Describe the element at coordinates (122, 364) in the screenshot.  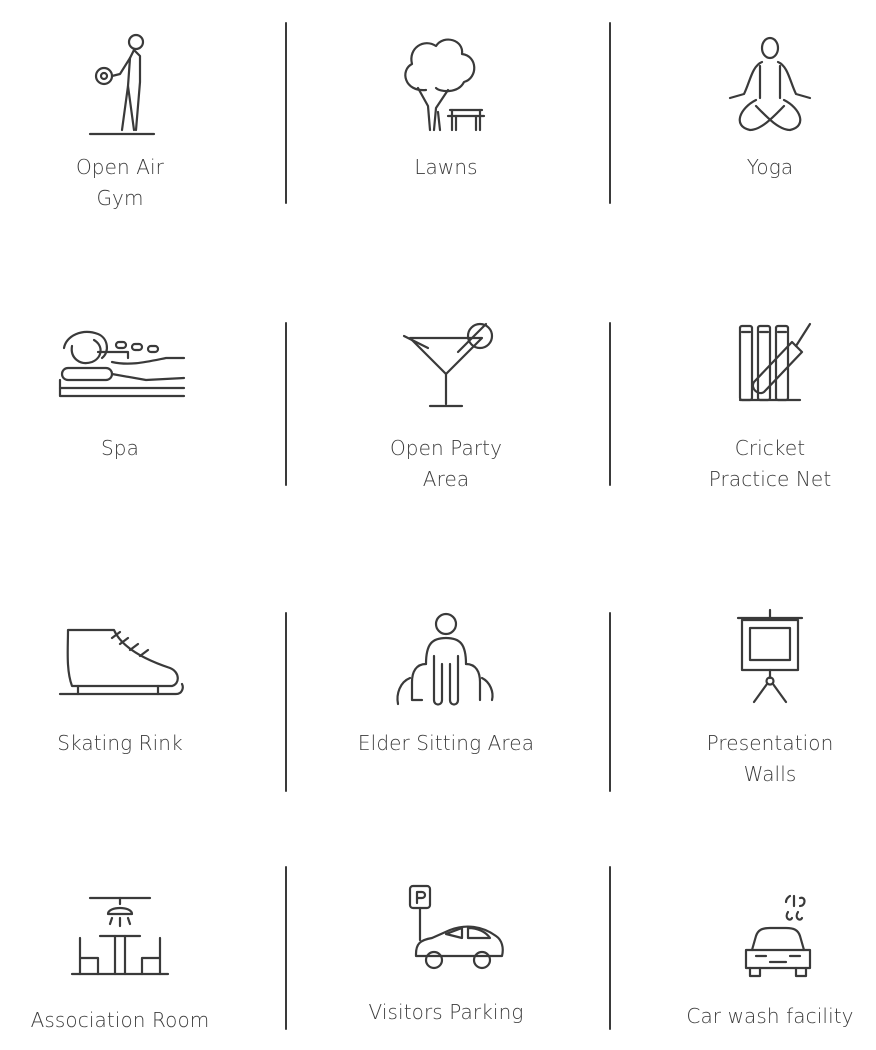
I see `spa-icon` at that location.